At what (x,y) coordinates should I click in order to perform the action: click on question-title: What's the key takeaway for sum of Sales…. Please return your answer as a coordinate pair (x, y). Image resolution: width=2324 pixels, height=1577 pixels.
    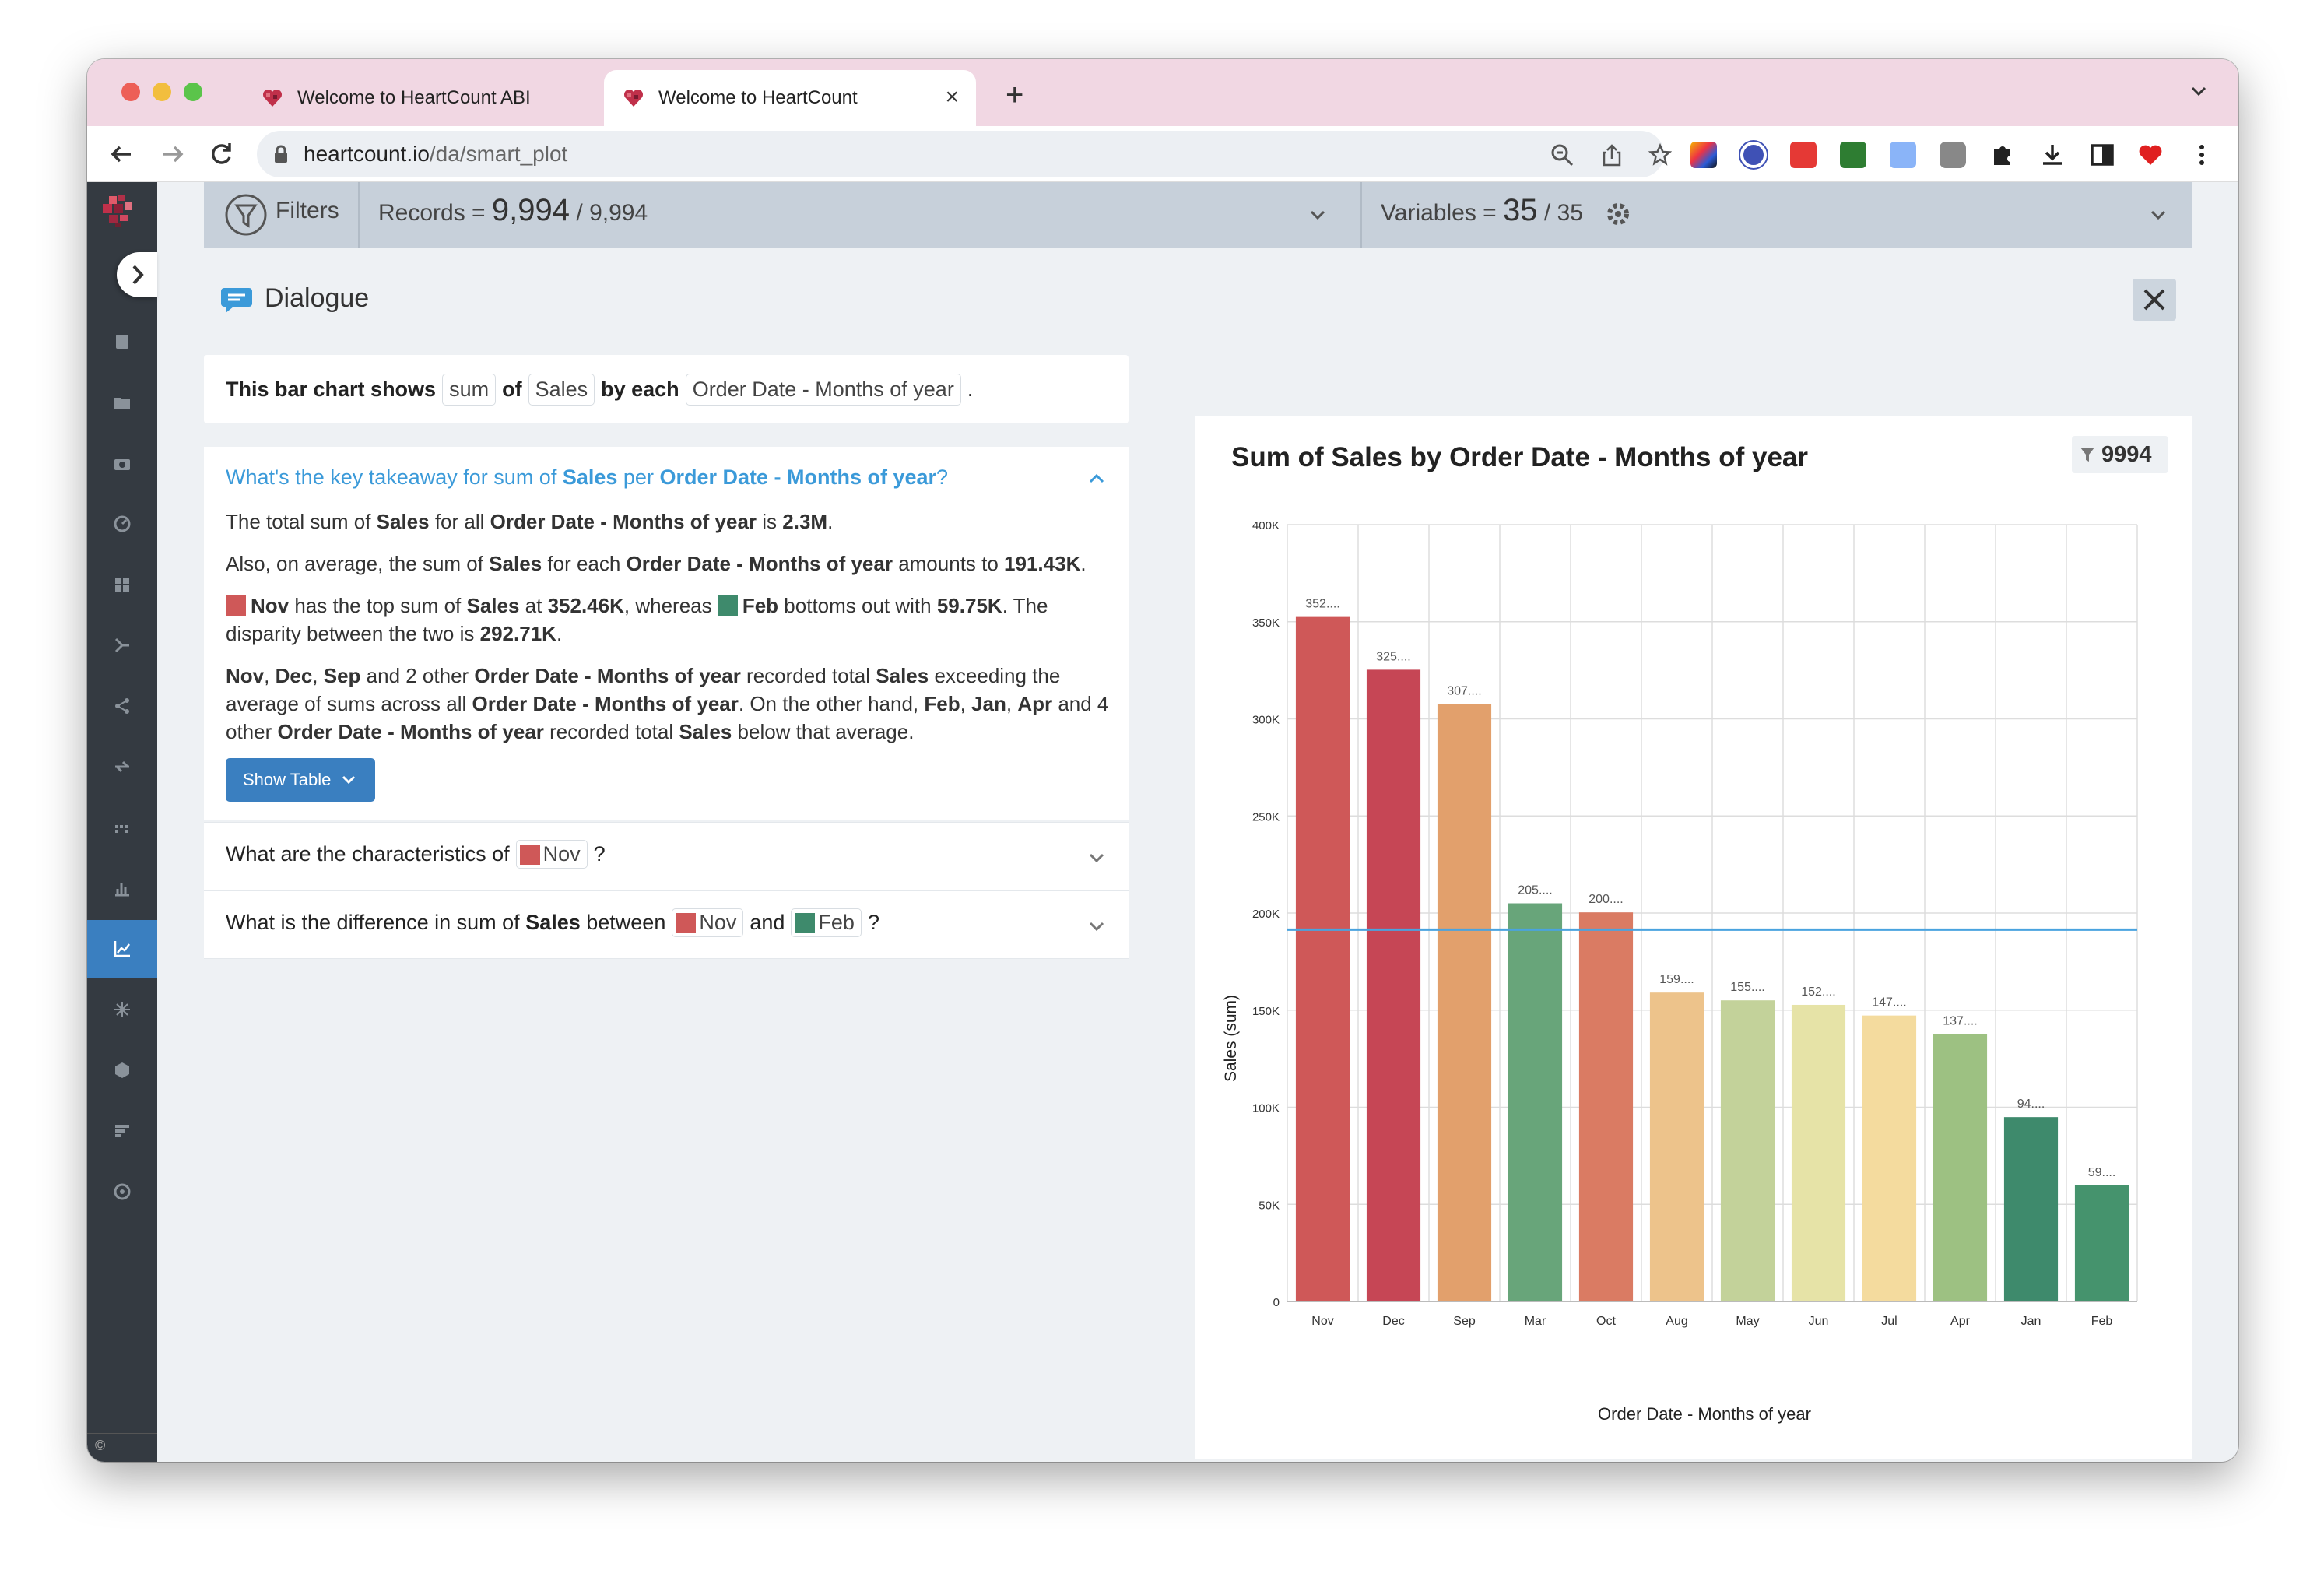
    Looking at the image, I should click on (587, 477).